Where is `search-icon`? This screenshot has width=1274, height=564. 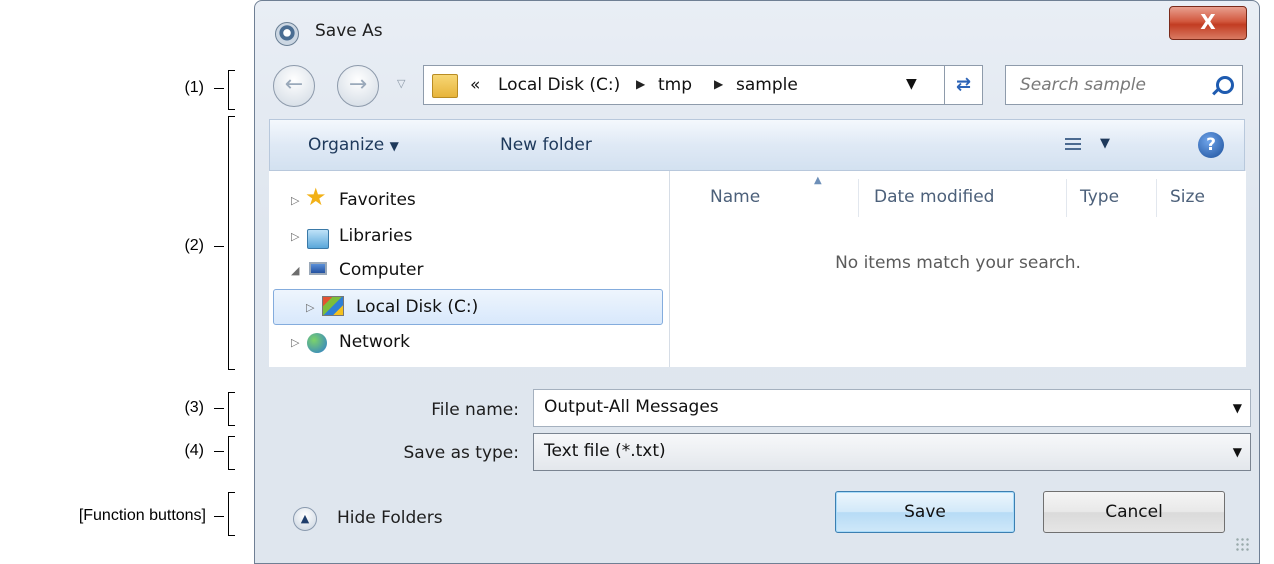
search-icon is located at coordinates (1225, 85).